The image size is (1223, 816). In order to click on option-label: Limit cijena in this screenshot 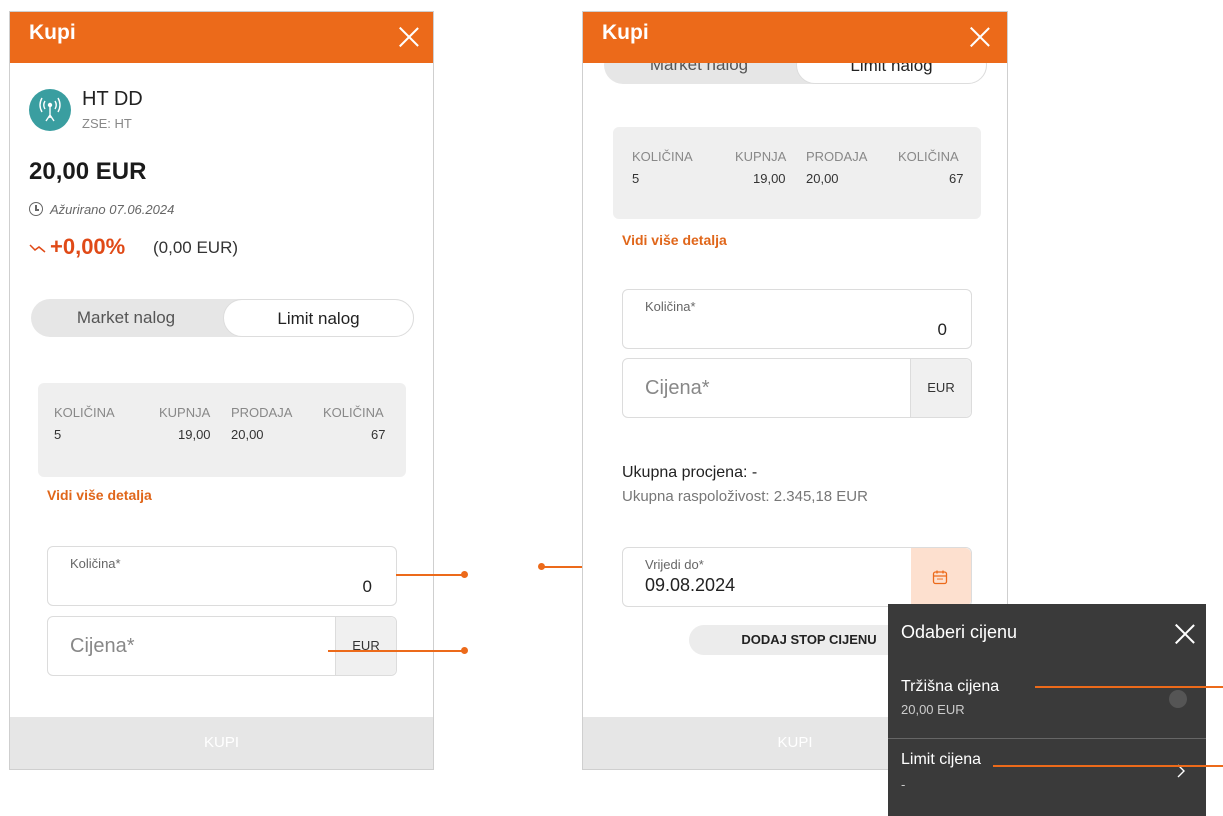, I will do `click(941, 759)`.